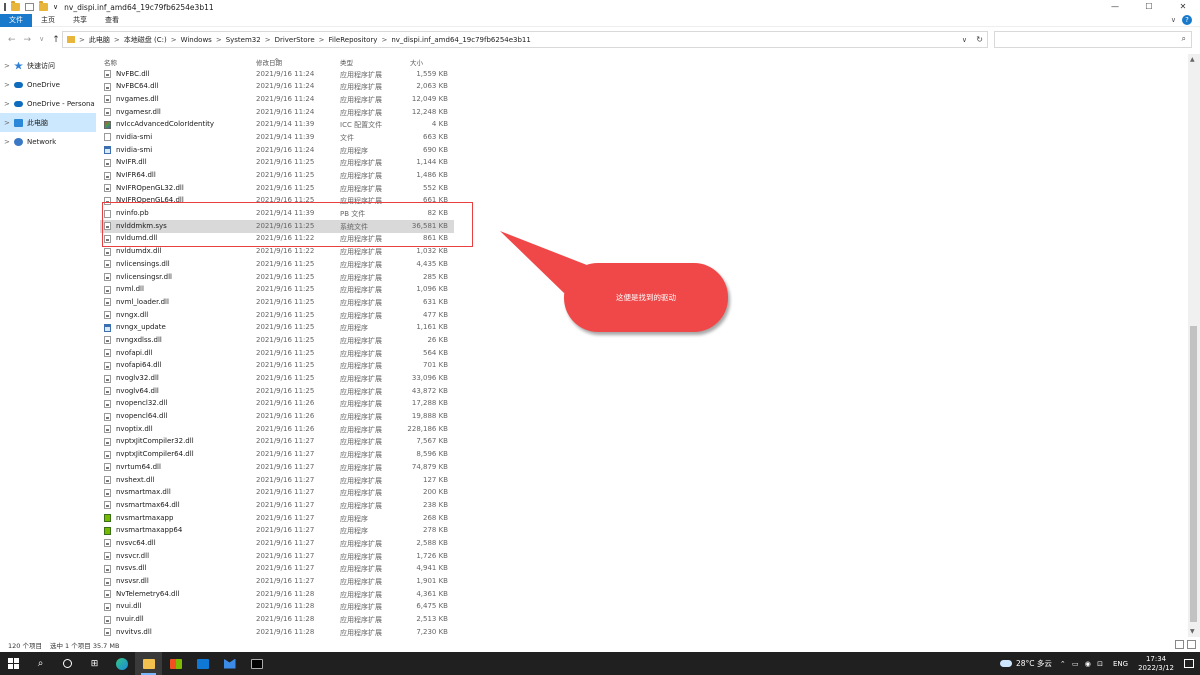  Describe the element at coordinates (256, 663) in the screenshot. I see `terminal-icon` at that location.